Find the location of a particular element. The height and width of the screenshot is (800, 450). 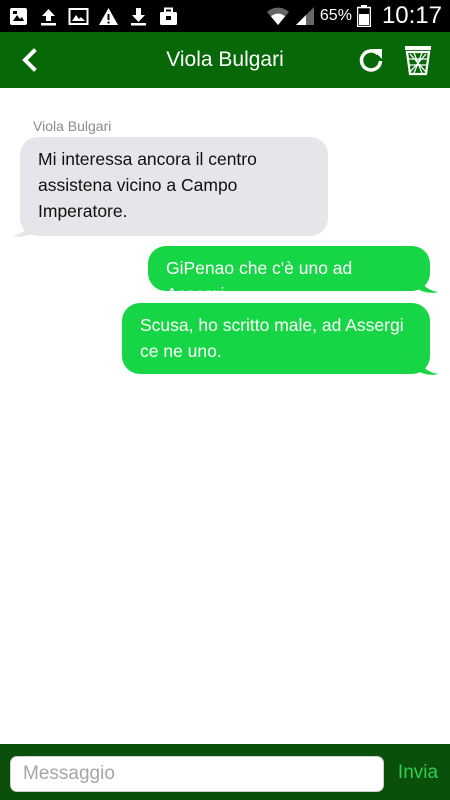

message-input is located at coordinates (197, 774).